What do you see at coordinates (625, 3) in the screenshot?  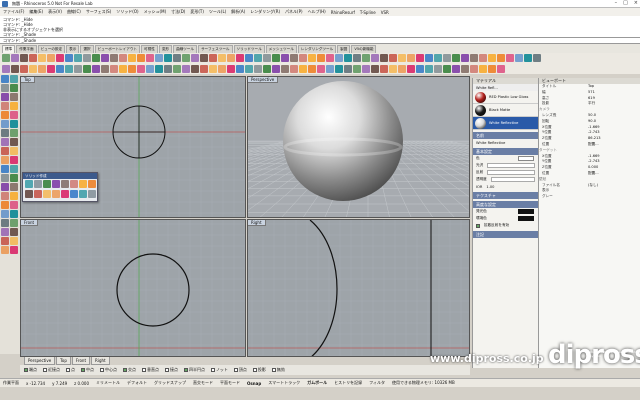 I see `maximize-icon: □` at bounding box center [625, 3].